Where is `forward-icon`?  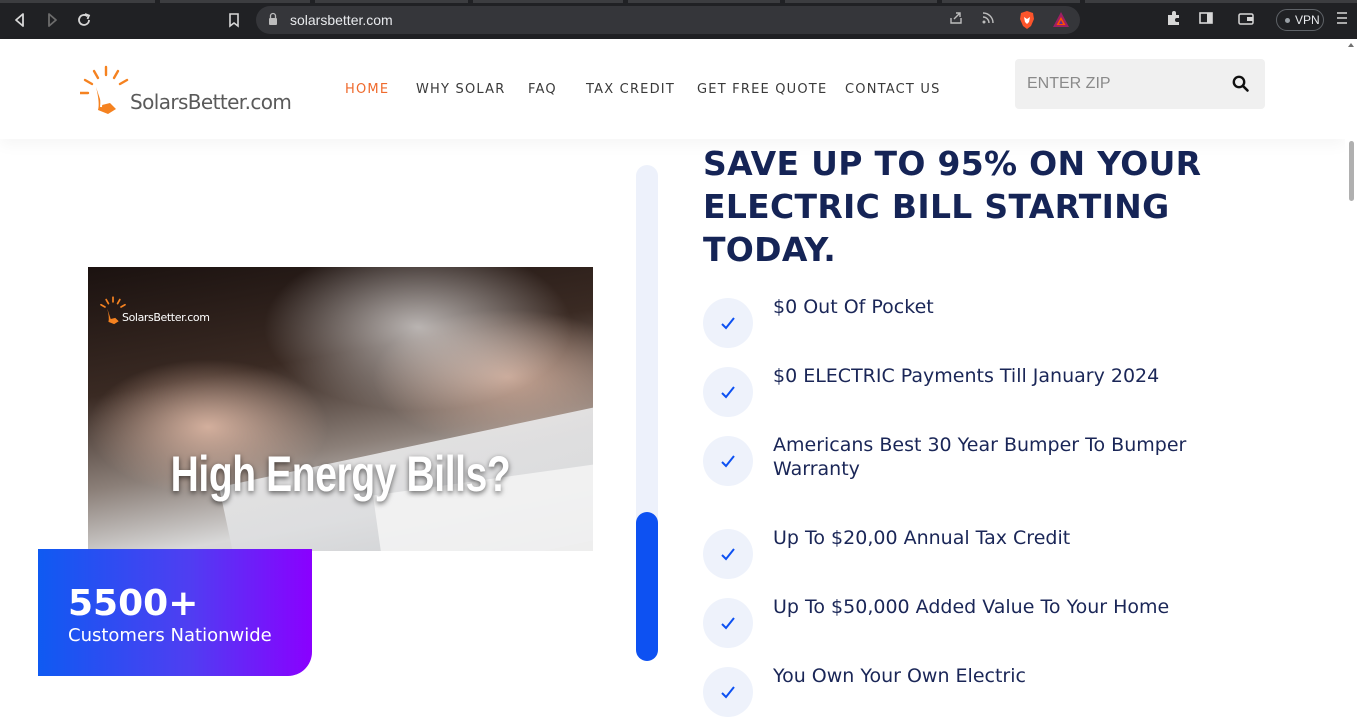 forward-icon is located at coordinates (52, 20).